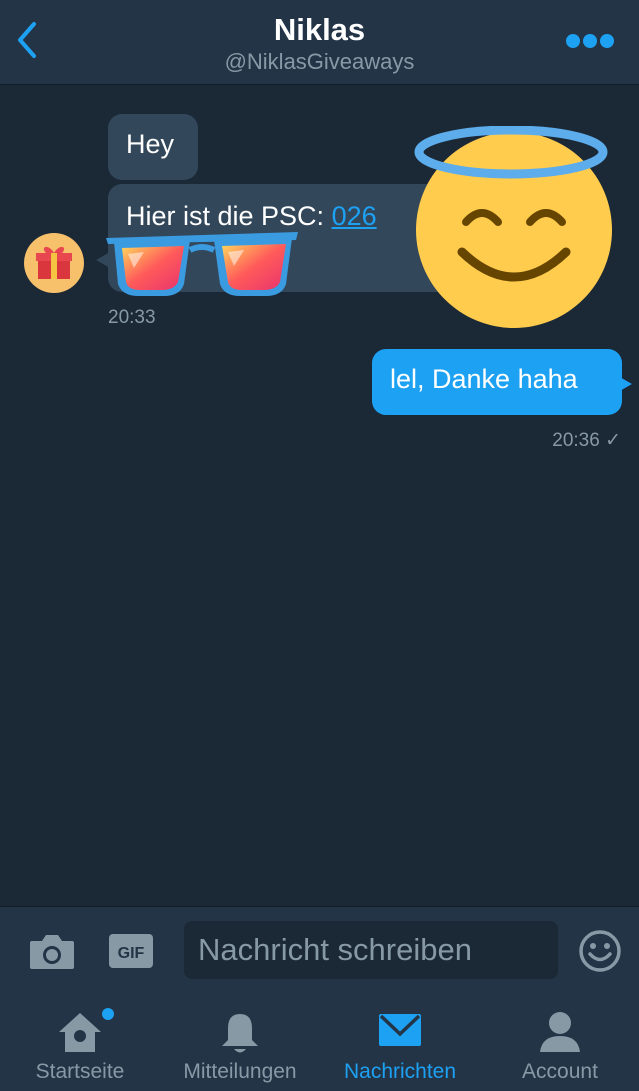 This screenshot has height=1091, width=639. What do you see at coordinates (484, 379) in the screenshot?
I see `message-text: lel, Danke haha` at bounding box center [484, 379].